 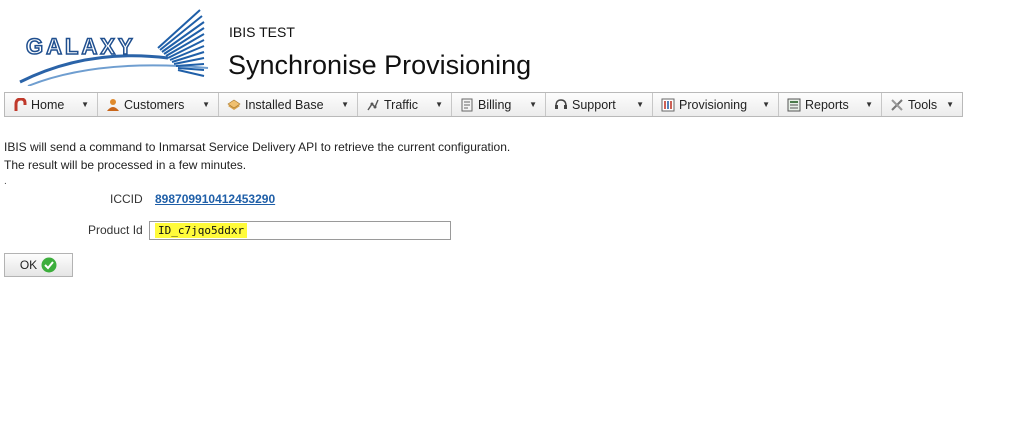 What do you see at coordinates (373, 105) in the screenshot?
I see `traffic-icon` at bounding box center [373, 105].